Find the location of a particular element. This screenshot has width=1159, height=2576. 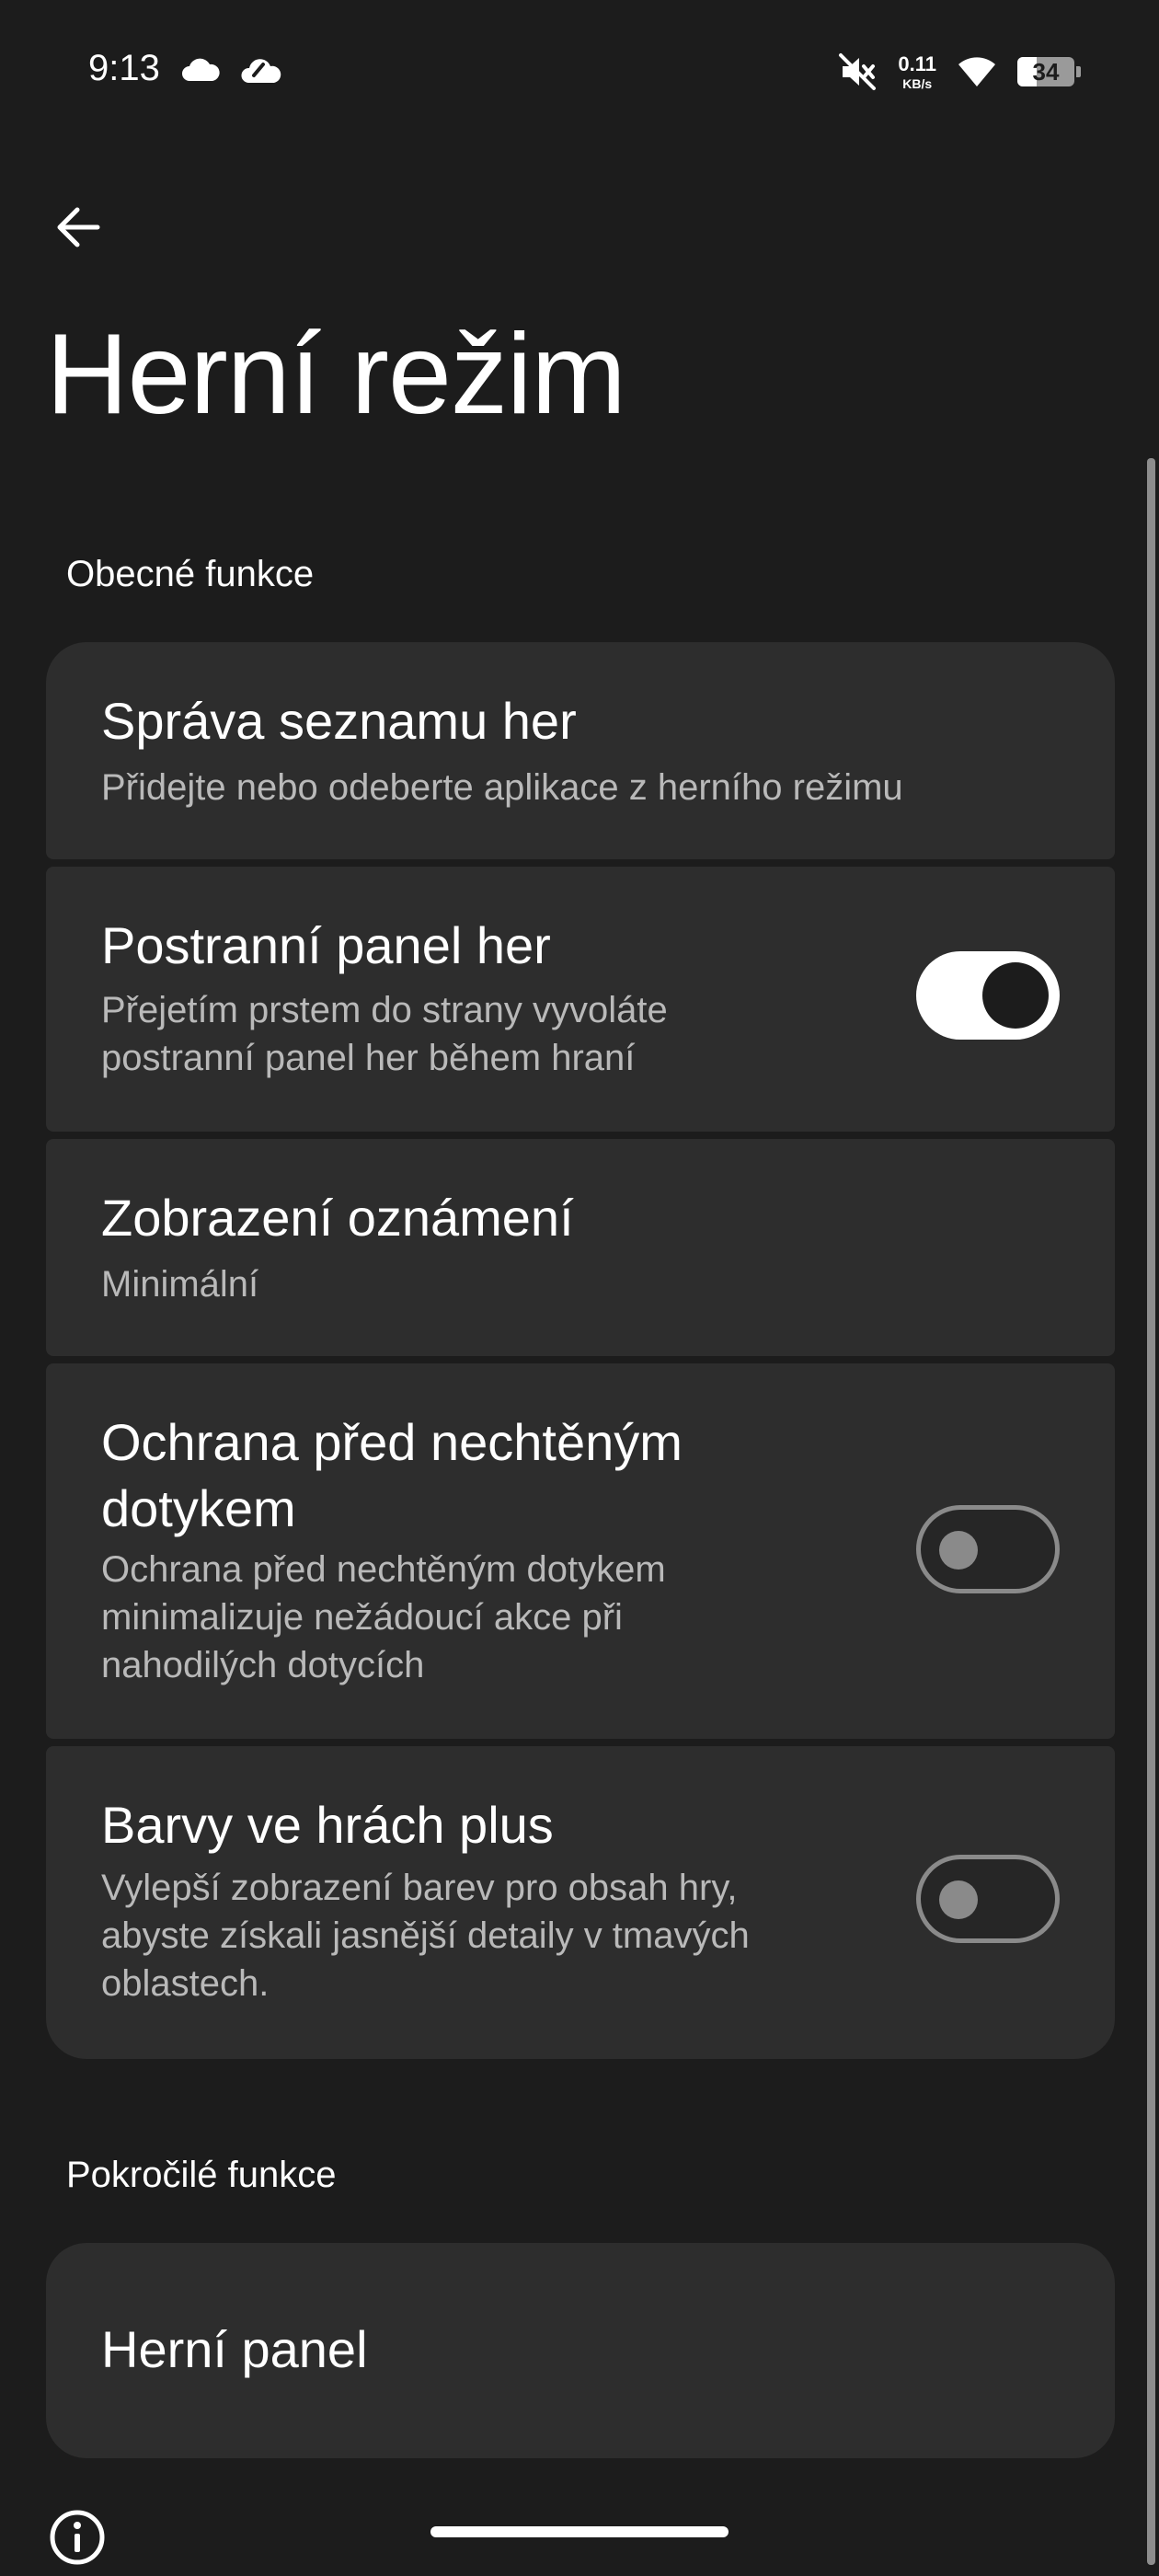

page-title: Herní režim is located at coordinates (336, 374).